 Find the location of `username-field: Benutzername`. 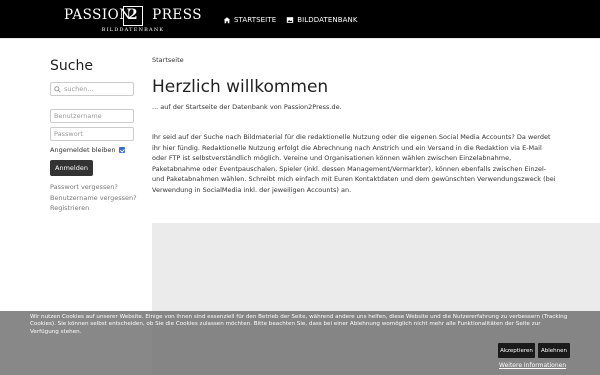

username-field: Benutzername is located at coordinates (92, 116).